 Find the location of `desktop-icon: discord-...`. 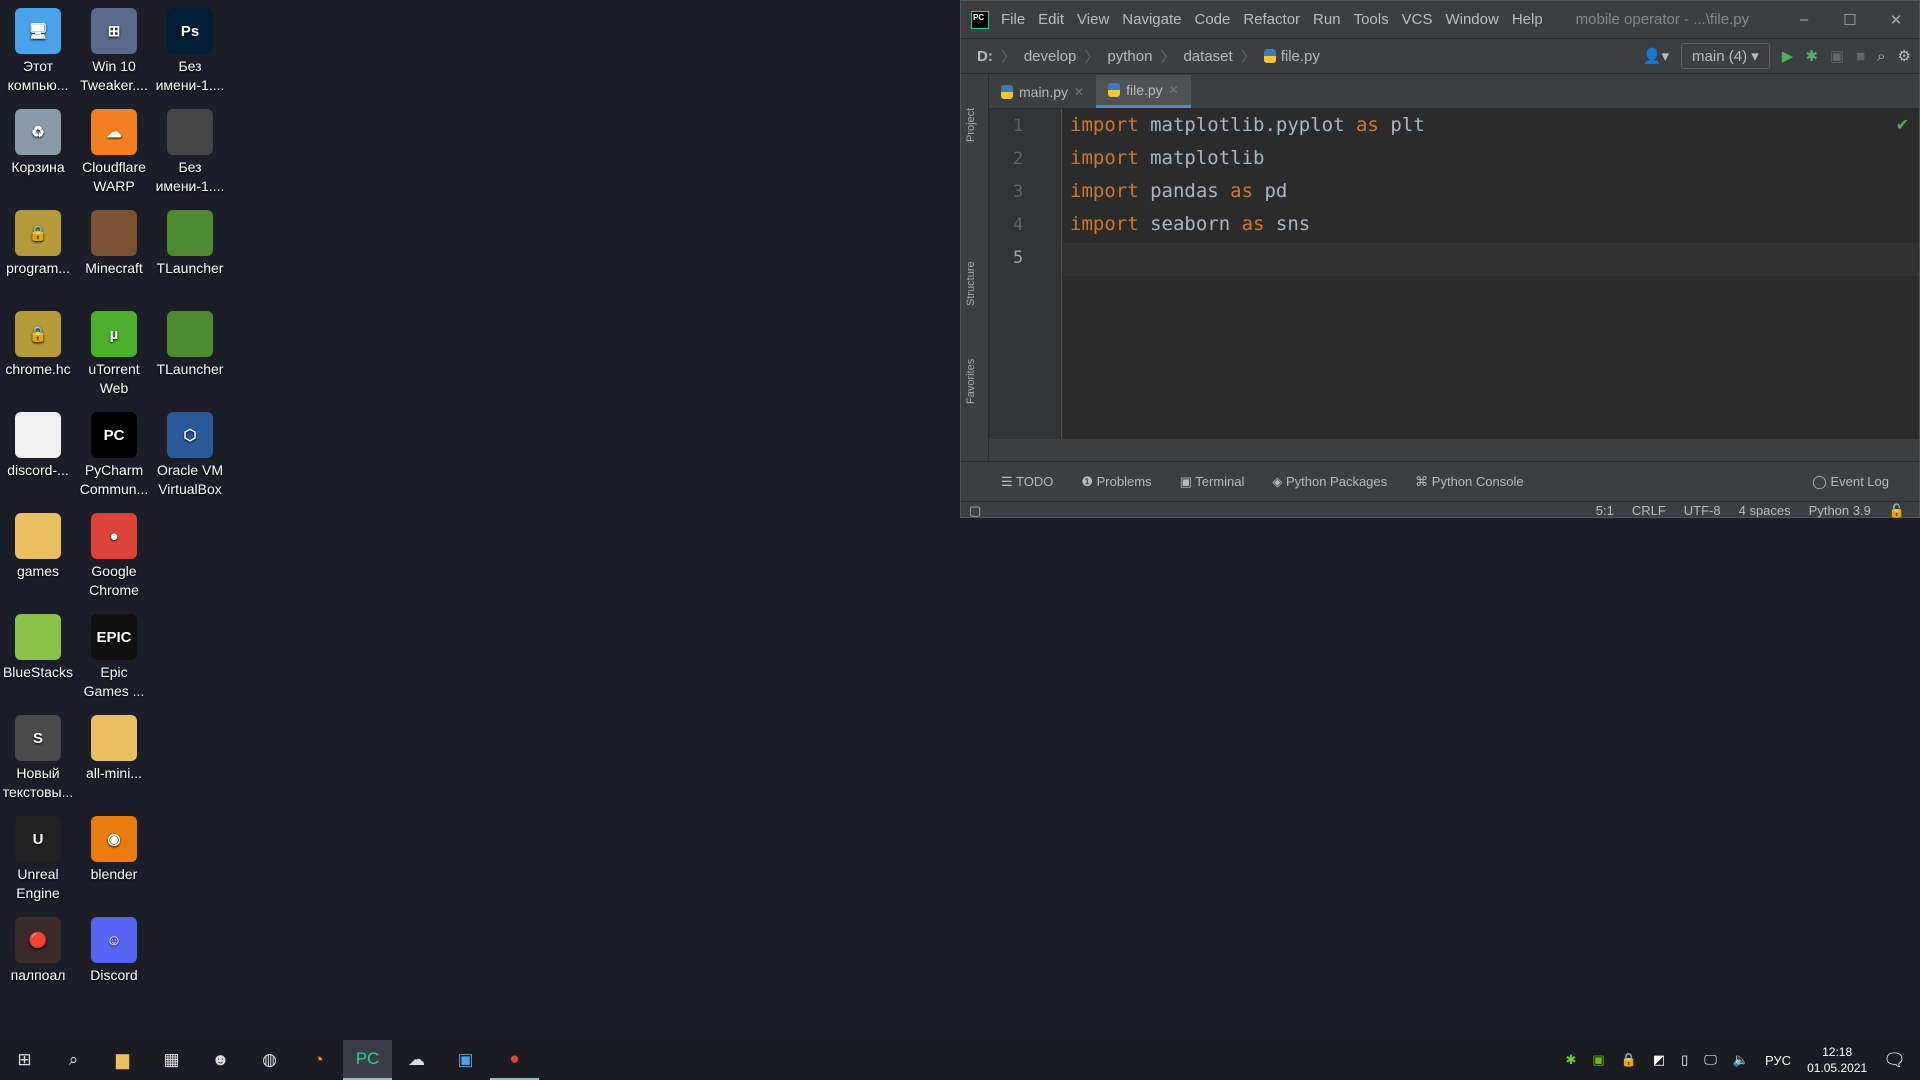

desktop-icon: discord-... is located at coordinates (38, 444).